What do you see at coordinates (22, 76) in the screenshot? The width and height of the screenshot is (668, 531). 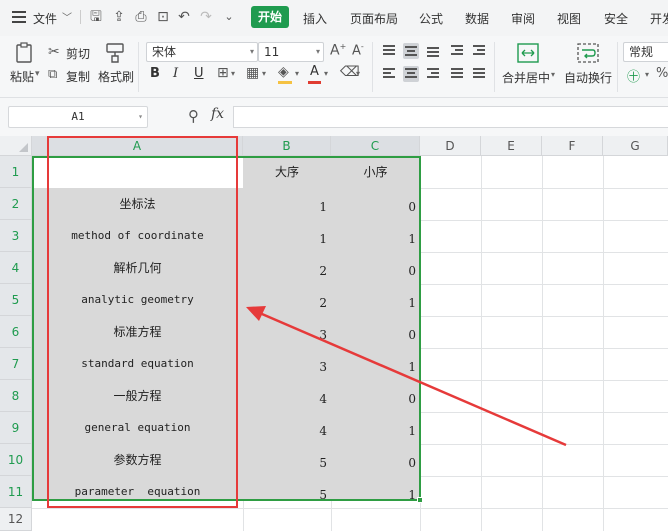 I see `paste-button: 粘贴` at bounding box center [22, 76].